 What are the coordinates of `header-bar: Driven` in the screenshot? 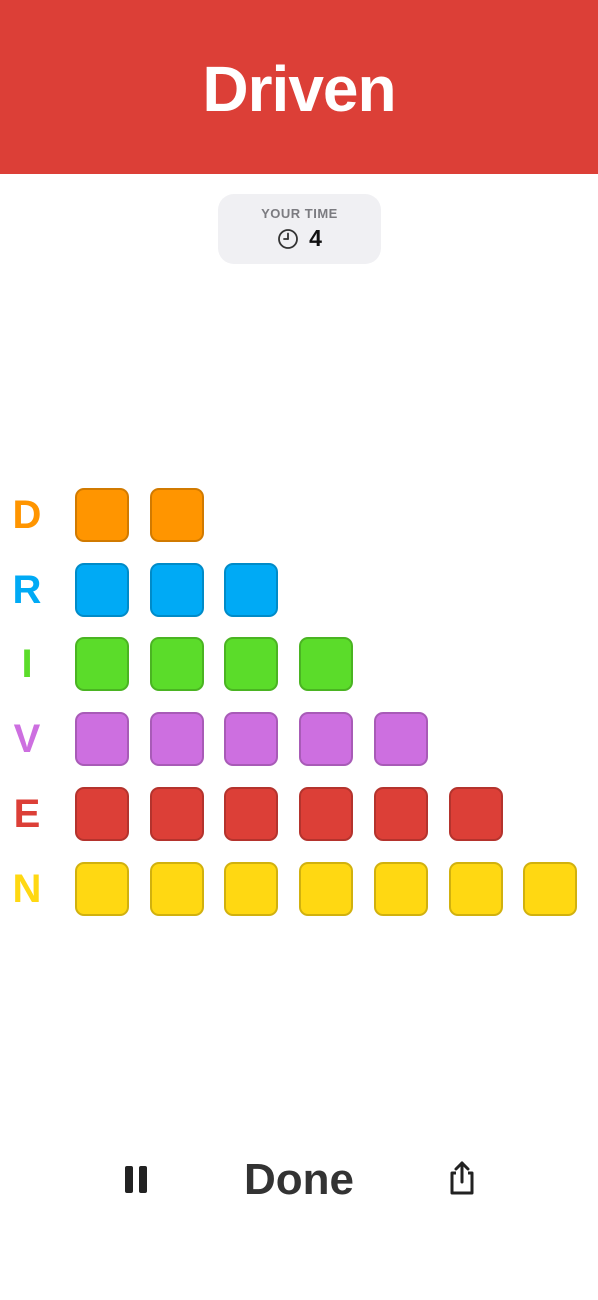 It's located at (299, 87).